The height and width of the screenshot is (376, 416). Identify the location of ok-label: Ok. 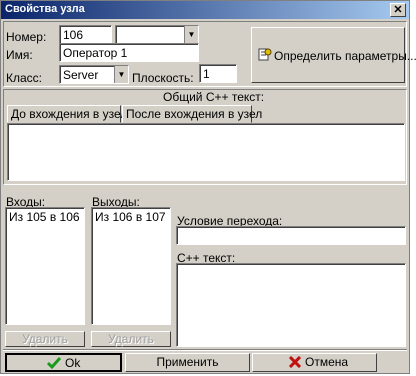
(73, 363).